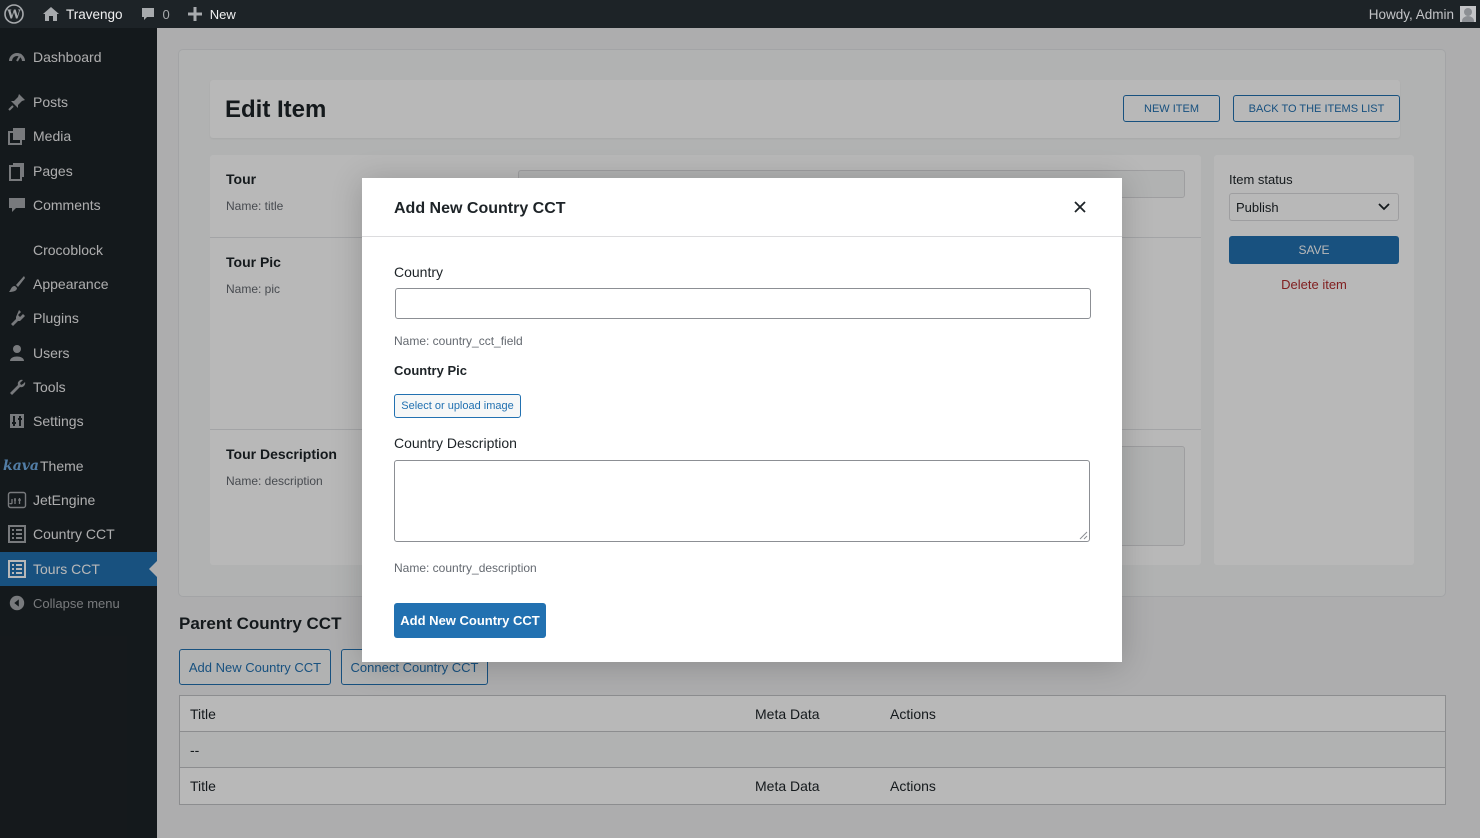 This screenshot has width=1480, height=838. I want to click on comments-link: 0, so click(154, 14).